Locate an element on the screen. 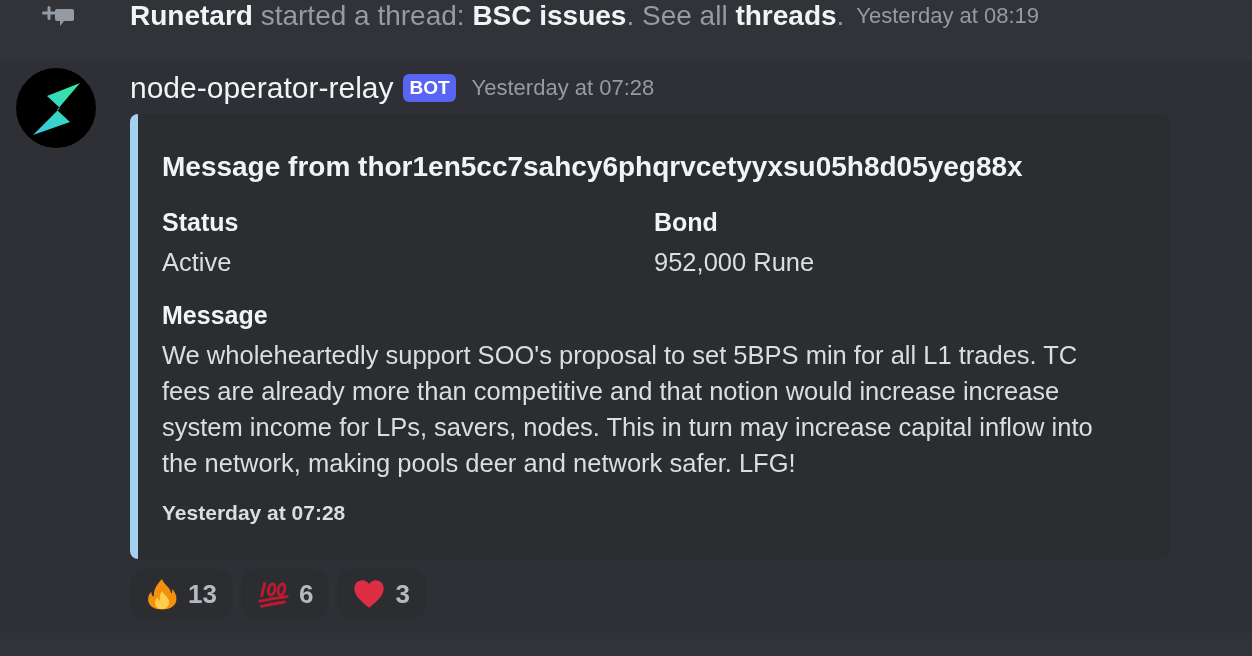 The width and height of the screenshot is (1252, 656). field-value: Active is located at coordinates (197, 262).